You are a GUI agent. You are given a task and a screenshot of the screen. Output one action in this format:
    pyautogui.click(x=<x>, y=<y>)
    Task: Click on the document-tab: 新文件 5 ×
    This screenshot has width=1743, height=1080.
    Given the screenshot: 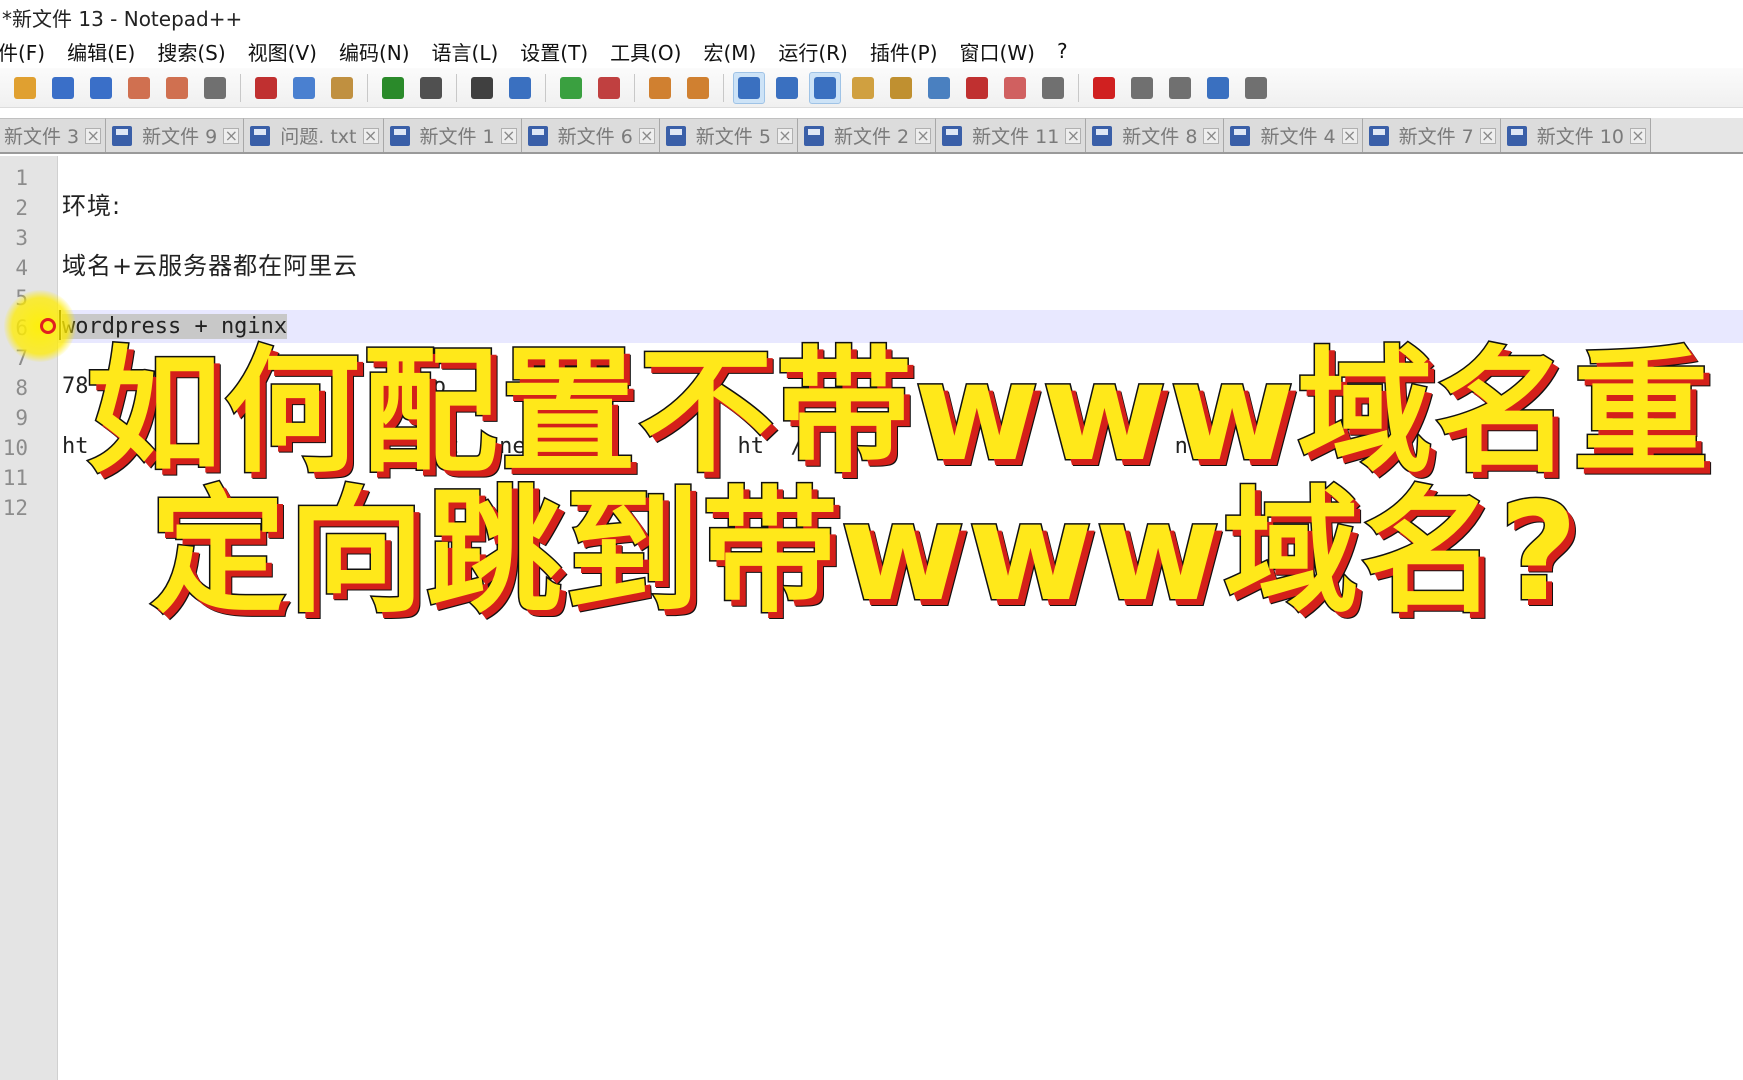 What is the action you would take?
    pyautogui.click(x=728, y=135)
    